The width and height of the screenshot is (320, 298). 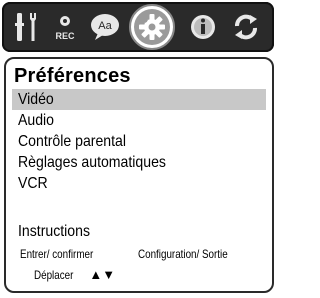 I want to click on page-title: Préférences, so click(x=72, y=76).